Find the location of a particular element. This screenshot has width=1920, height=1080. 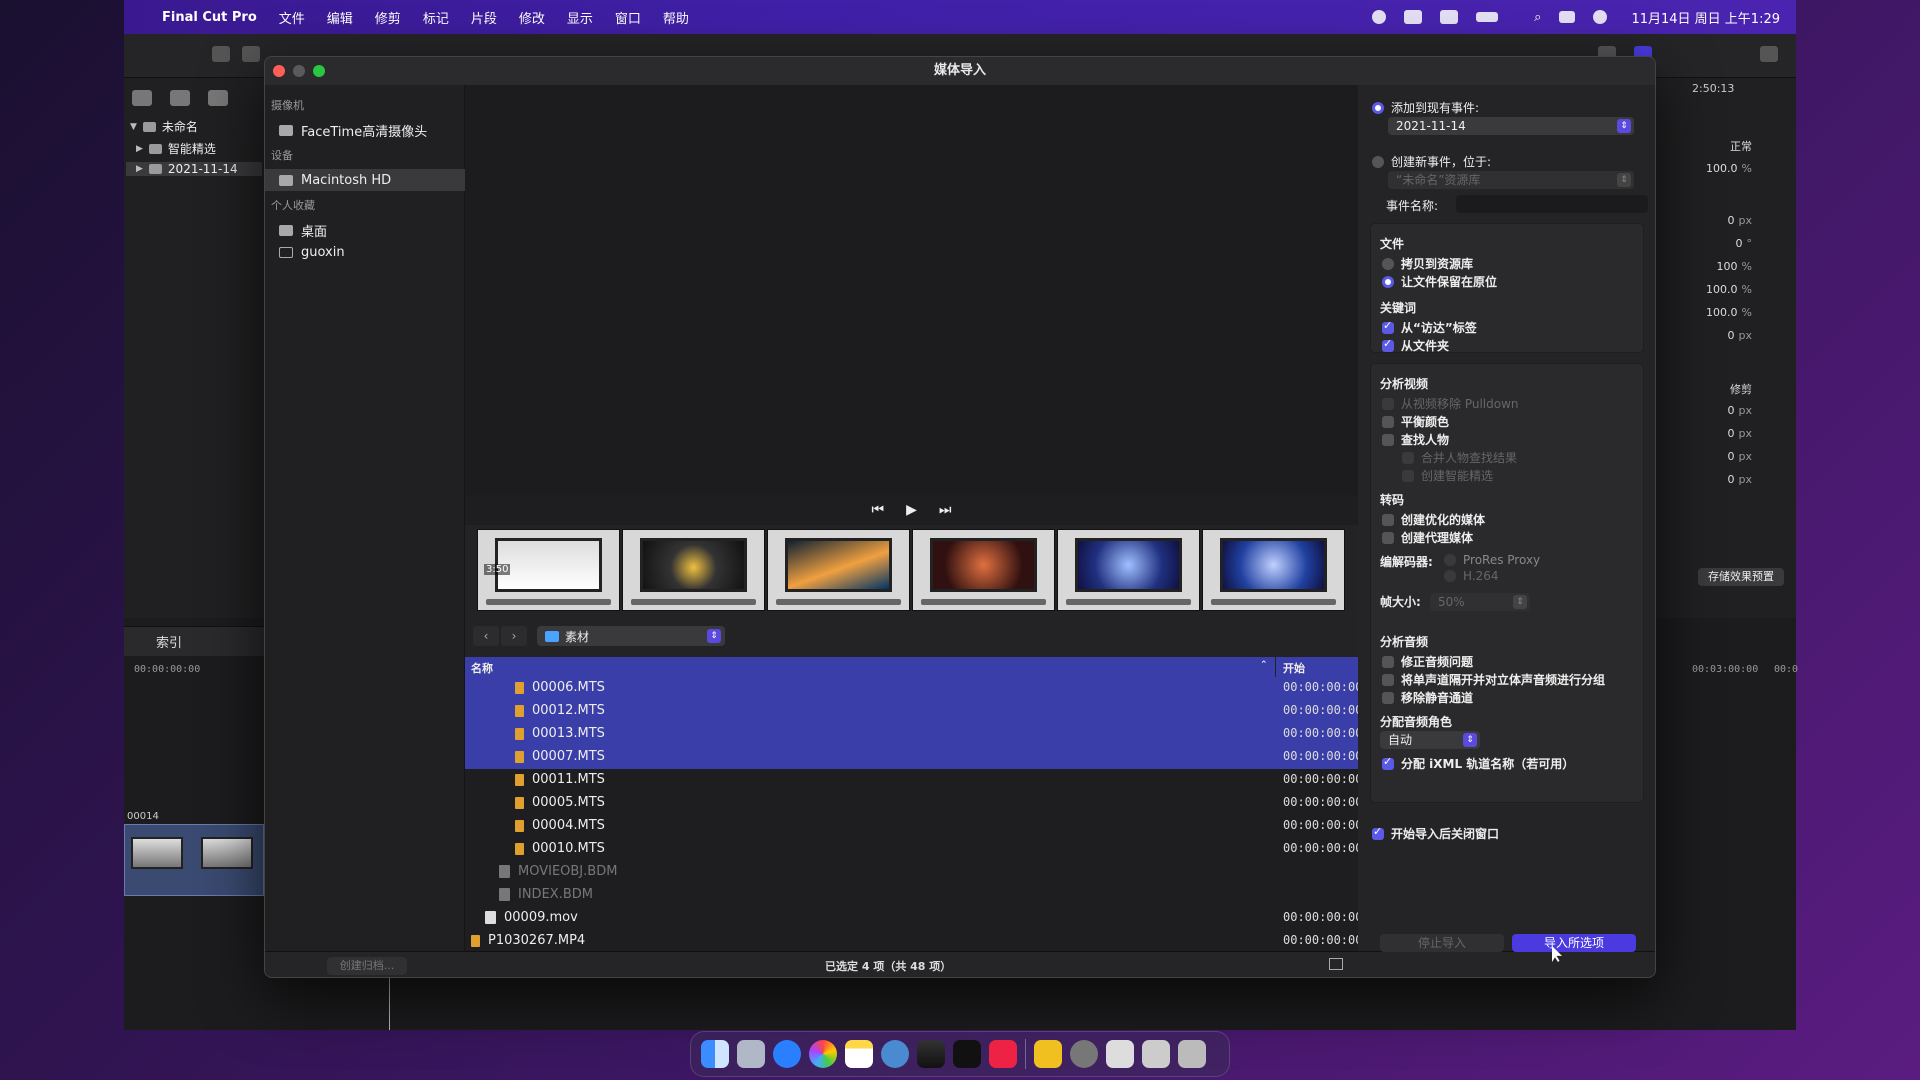

downloads-icon is located at coordinates (1120, 1054).